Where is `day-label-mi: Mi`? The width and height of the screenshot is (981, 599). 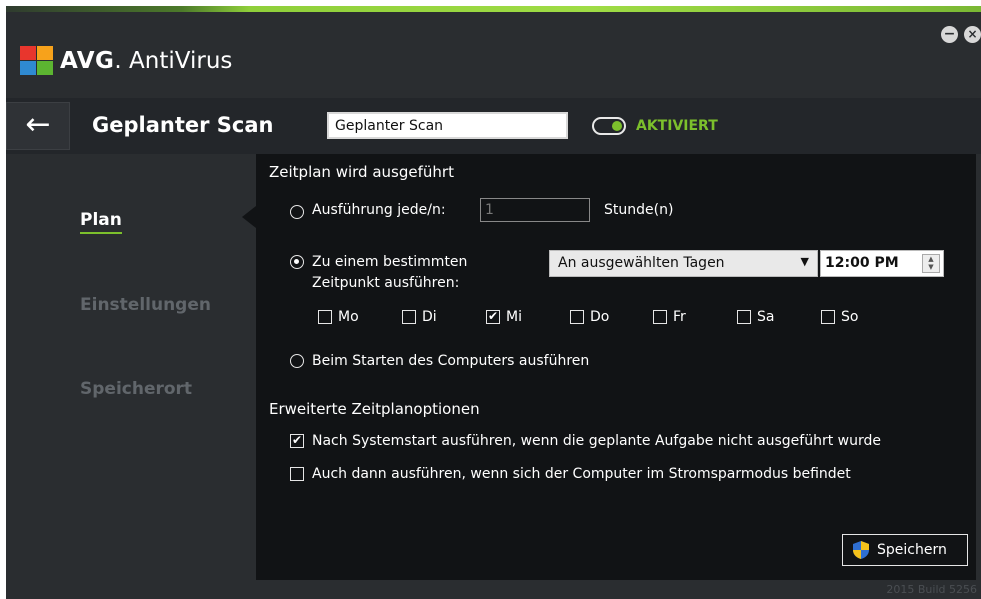 day-label-mi: Mi is located at coordinates (514, 317).